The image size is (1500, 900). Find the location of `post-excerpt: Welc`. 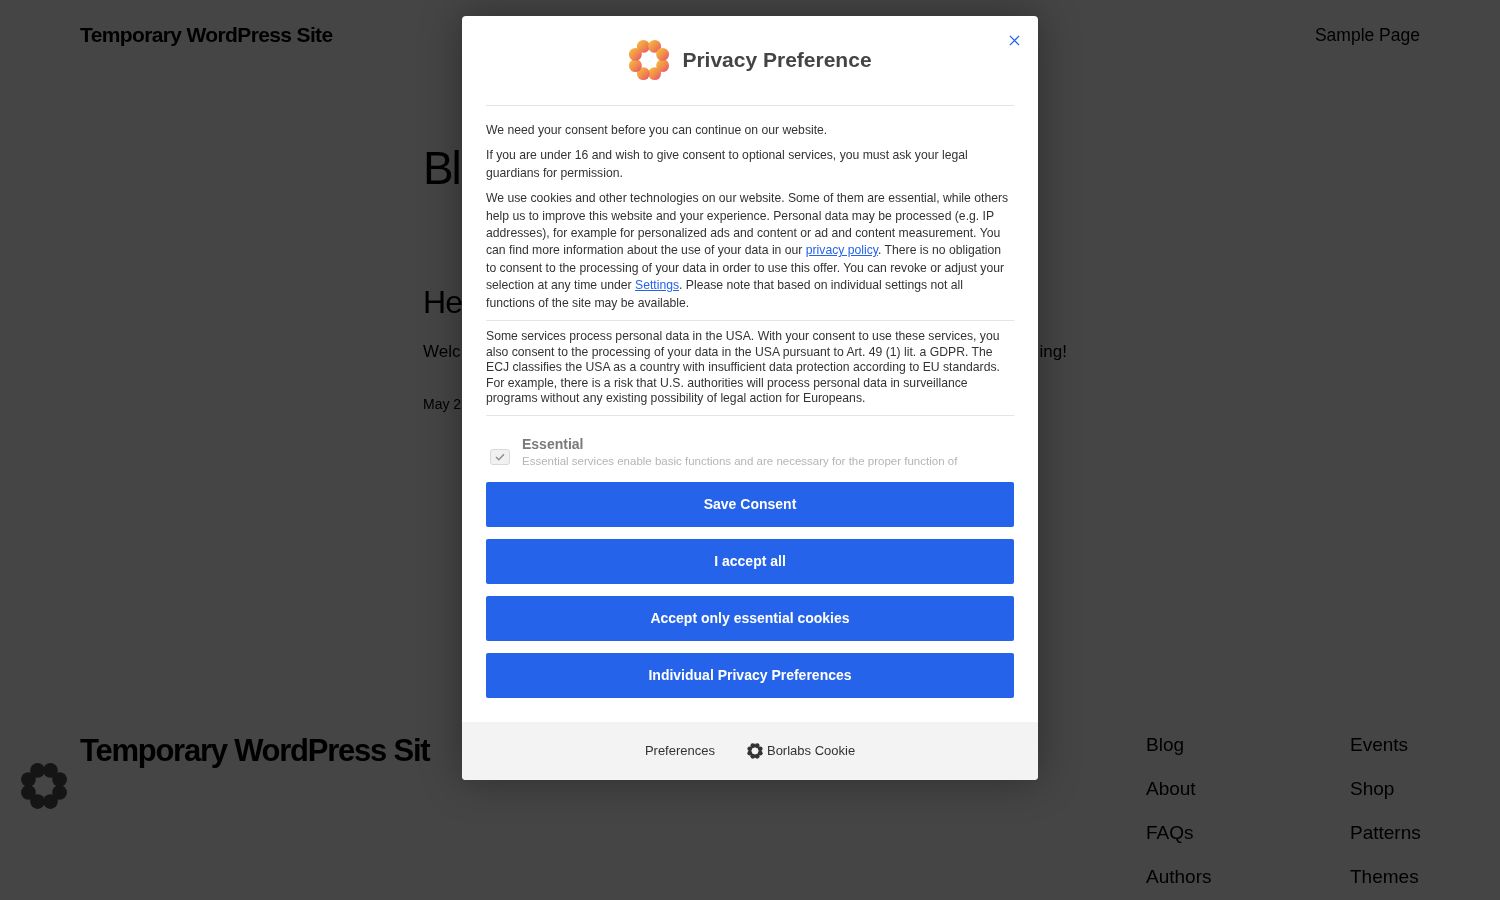

post-excerpt: Welc is located at coordinates (442, 352).